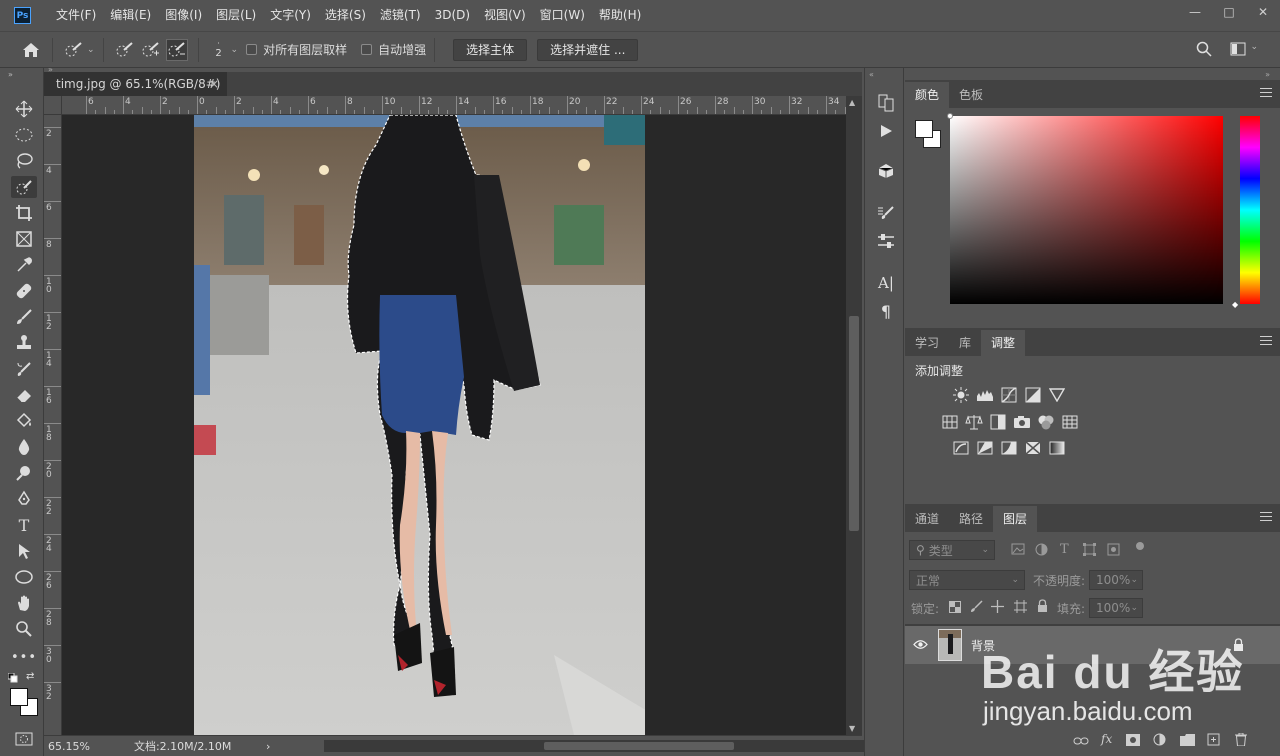 The width and height of the screenshot is (1280, 756). What do you see at coordinates (1267, 74) in the screenshot?
I see `collapse-panels-icon: »` at bounding box center [1267, 74].